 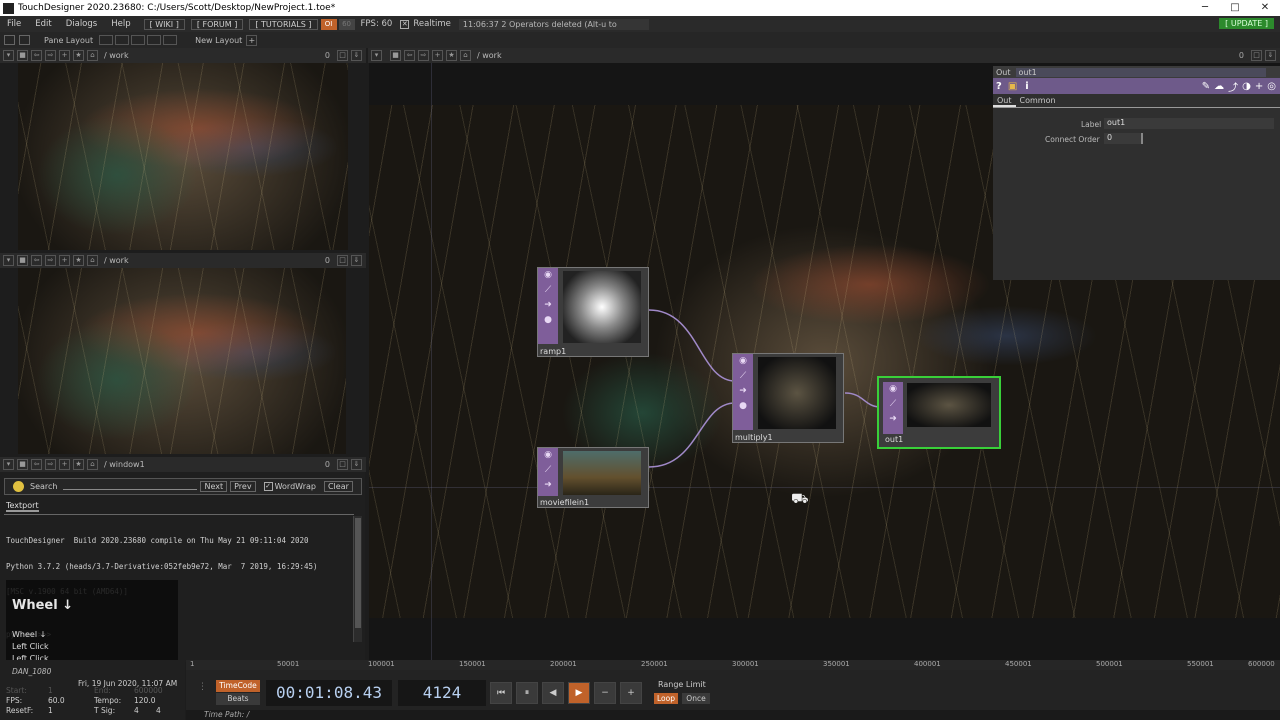 What do you see at coordinates (120, 24) in the screenshot?
I see `menu-help: Help` at bounding box center [120, 24].